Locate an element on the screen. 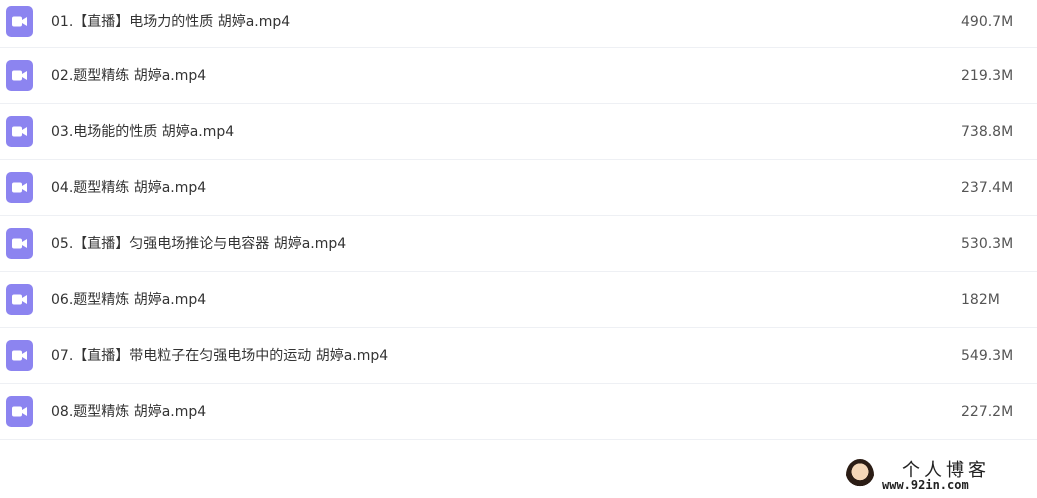 The width and height of the screenshot is (1037, 498). file-size: 237.4M is located at coordinates (987, 188).